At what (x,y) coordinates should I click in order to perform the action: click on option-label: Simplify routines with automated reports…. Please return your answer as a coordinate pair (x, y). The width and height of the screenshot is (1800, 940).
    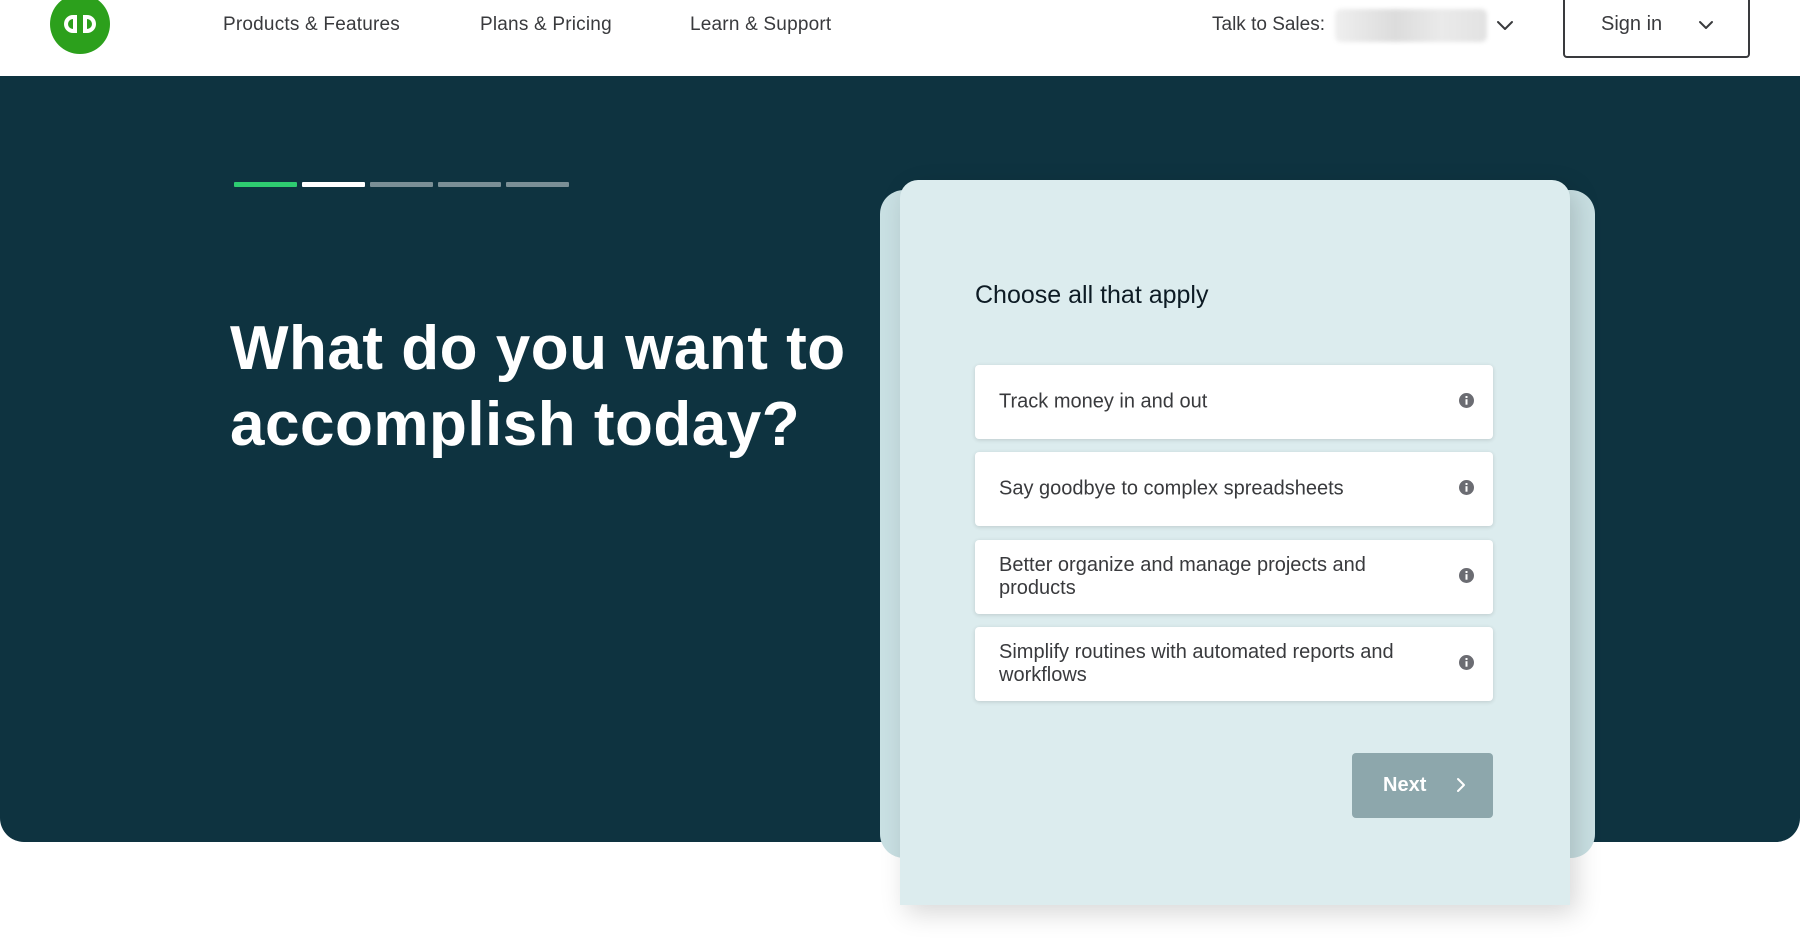
    Looking at the image, I should click on (1196, 663).